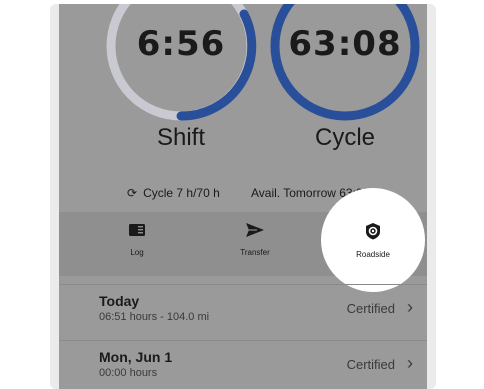 Image resolution: width=484 pixels, height=389 pixels. Describe the element at coordinates (255, 239) in the screenshot. I see `transfer-button: Transfer` at that location.